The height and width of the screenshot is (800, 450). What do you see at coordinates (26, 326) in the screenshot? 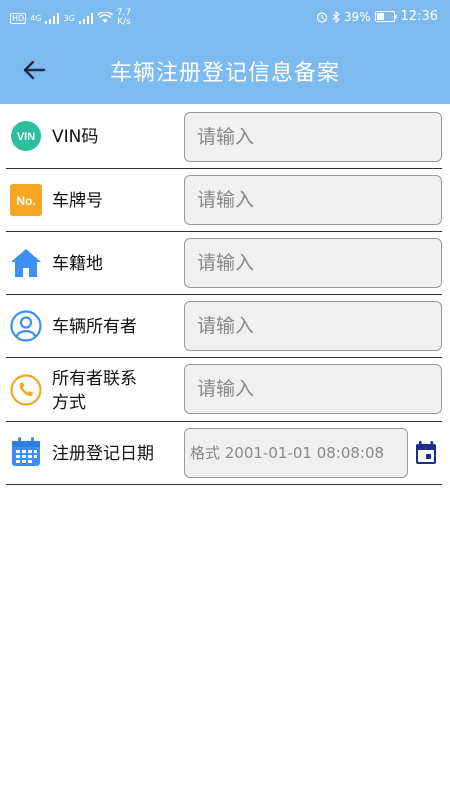
I see `user-icon` at bounding box center [26, 326].